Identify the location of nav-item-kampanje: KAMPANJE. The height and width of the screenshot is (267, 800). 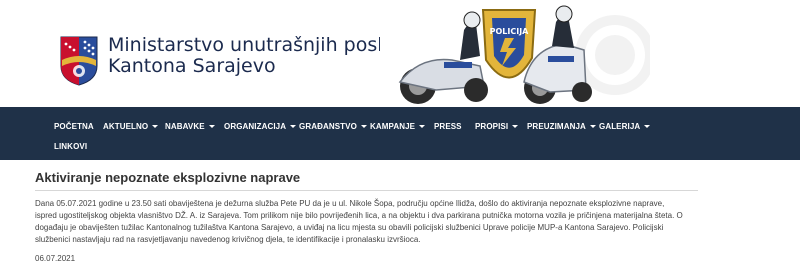
(398, 126).